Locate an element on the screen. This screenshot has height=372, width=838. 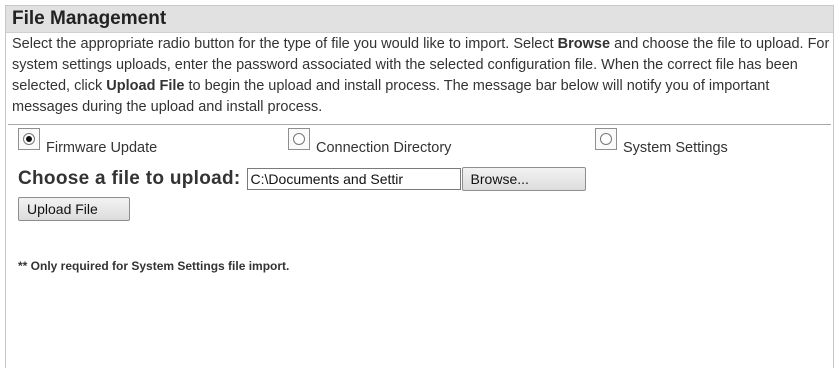
radio-firmware-update is located at coordinates (29, 139).